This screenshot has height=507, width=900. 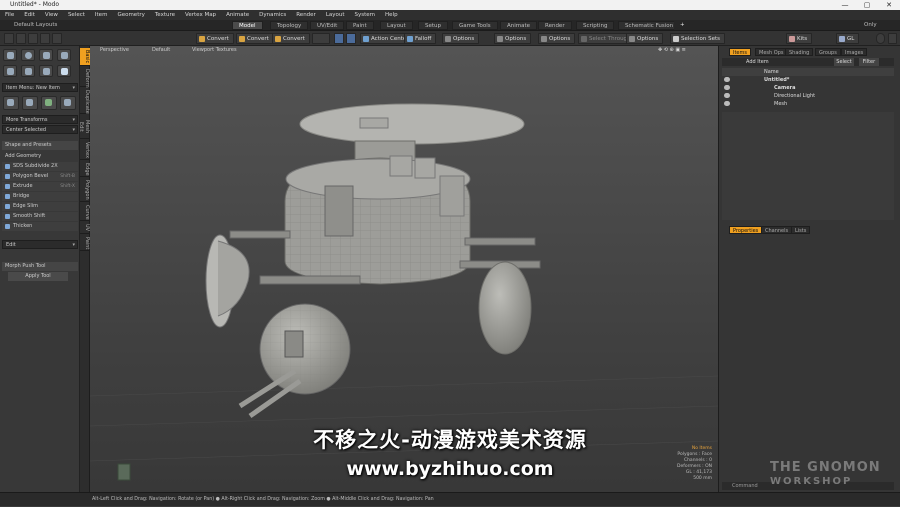 What do you see at coordinates (808, 96) in the screenshot?
I see `item-row-light: Directional Light` at bounding box center [808, 96].